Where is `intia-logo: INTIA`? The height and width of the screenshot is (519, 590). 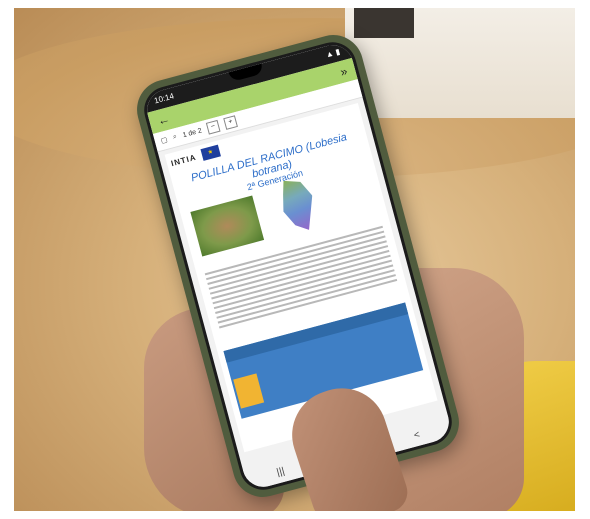
intia-logo: INTIA is located at coordinates (183, 160).